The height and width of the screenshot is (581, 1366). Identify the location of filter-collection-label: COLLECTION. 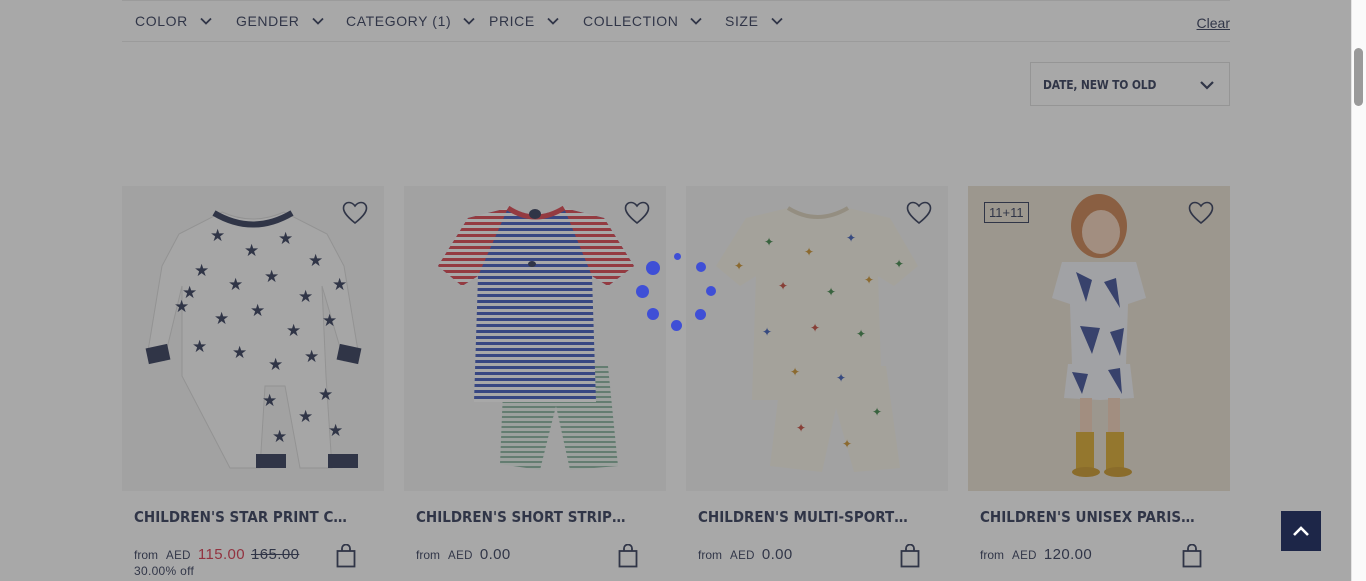
(631, 21).